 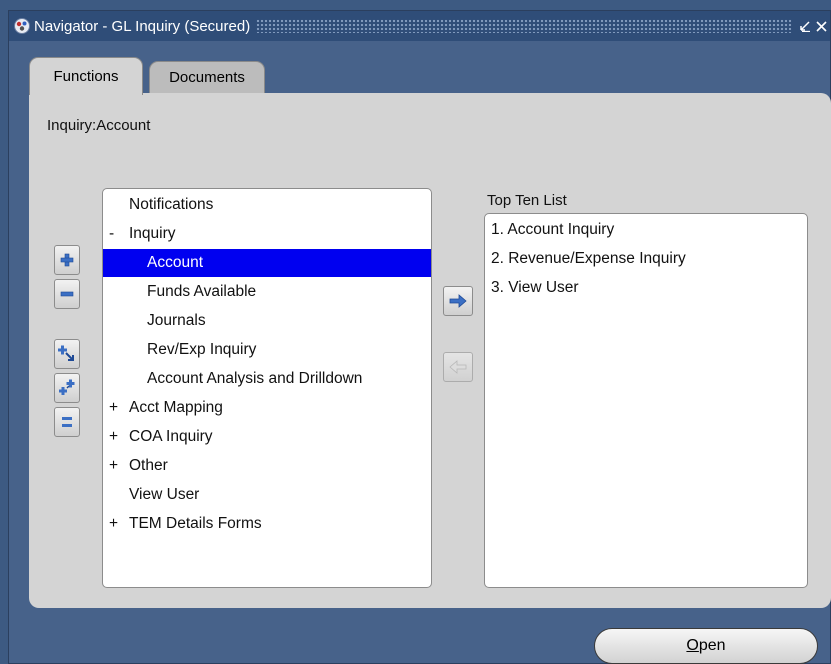 What do you see at coordinates (588, 259) in the screenshot?
I see `top-ten-item: 2. Revenue/Expense Inquiry` at bounding box center [588, 259].